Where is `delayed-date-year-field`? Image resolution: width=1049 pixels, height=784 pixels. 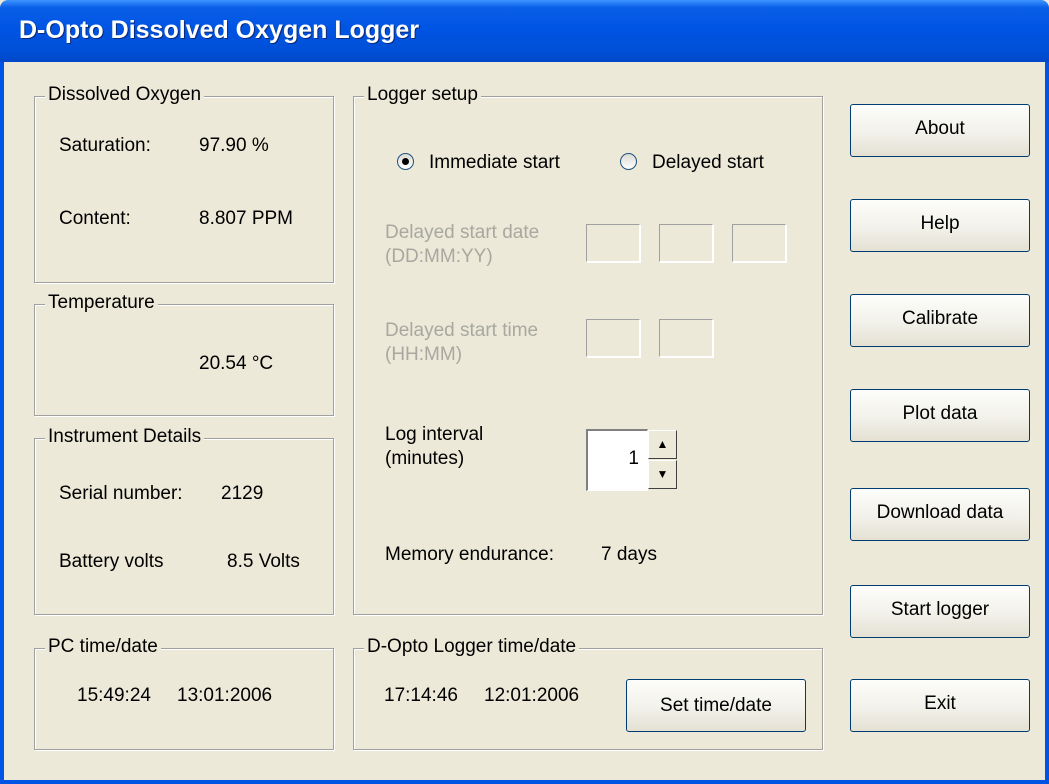
delayed-date-year-field is located at coordinates (759, 243).